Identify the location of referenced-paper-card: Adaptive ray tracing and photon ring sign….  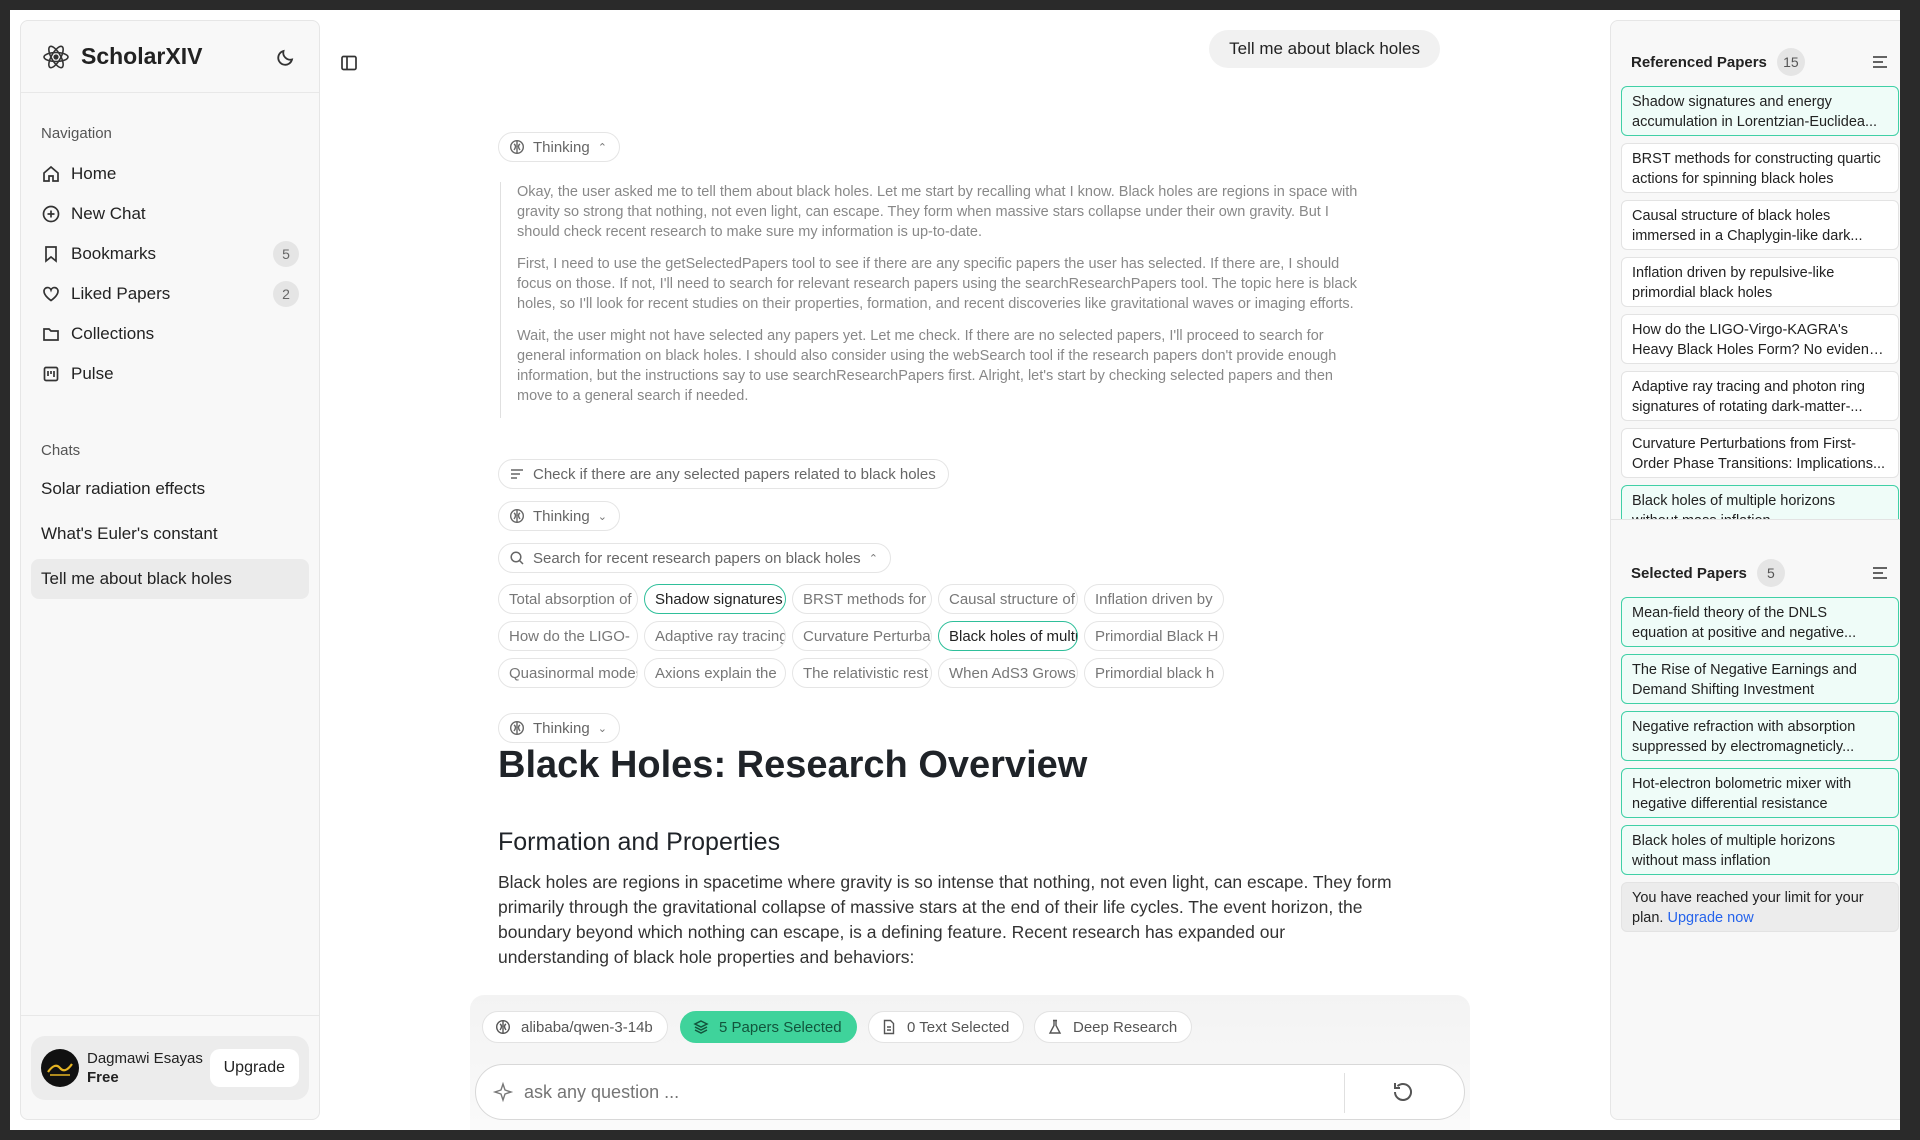
(1760, 396).